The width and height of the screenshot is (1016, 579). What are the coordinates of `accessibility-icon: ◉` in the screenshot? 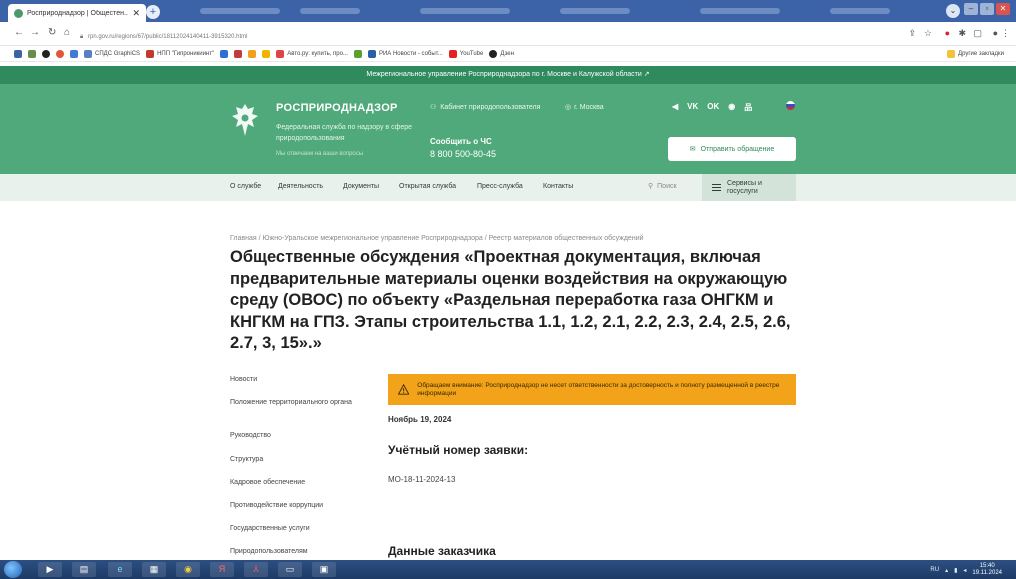 It's located at (731, 107).